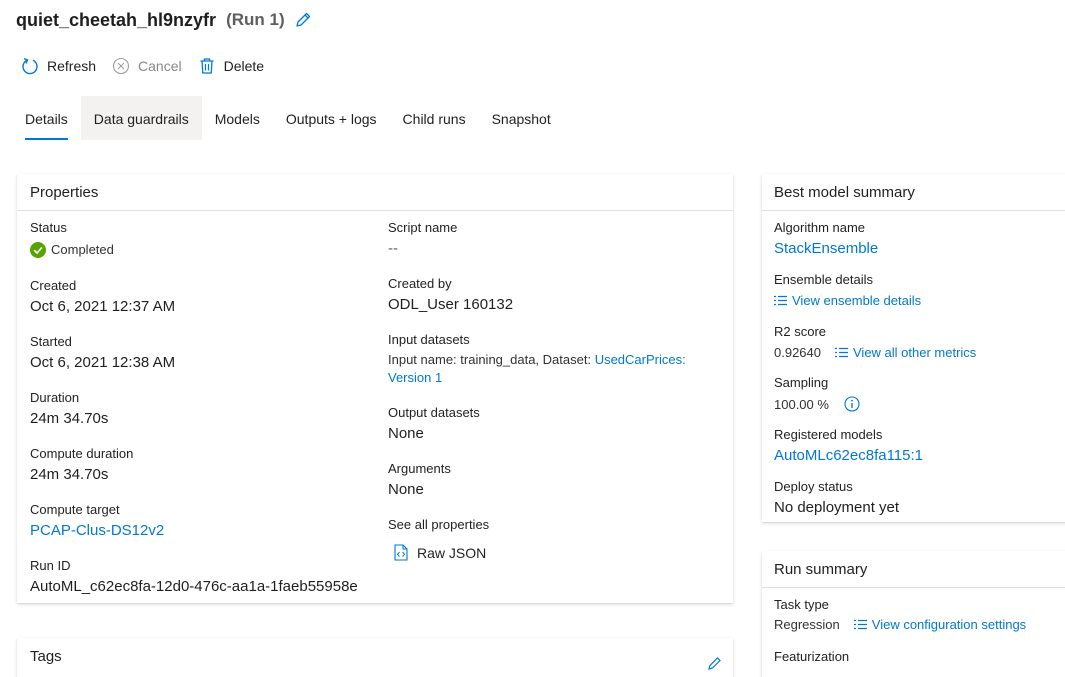  What do you see at coordinates (255, 19) in the screenshot?
I see `run-number: (Run 1)` at bounding box center [255, 19].